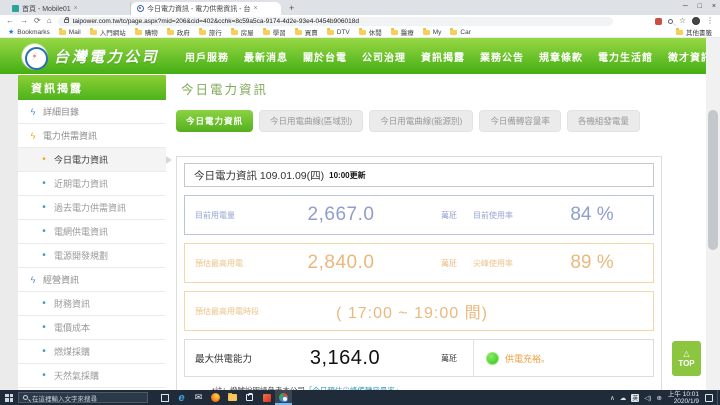 The width and height of the screenshot is (720, 405). Describe the element at coordinates (449, 358) in the screenshot. I see `capacity-unit: 萬瓩` at that location.